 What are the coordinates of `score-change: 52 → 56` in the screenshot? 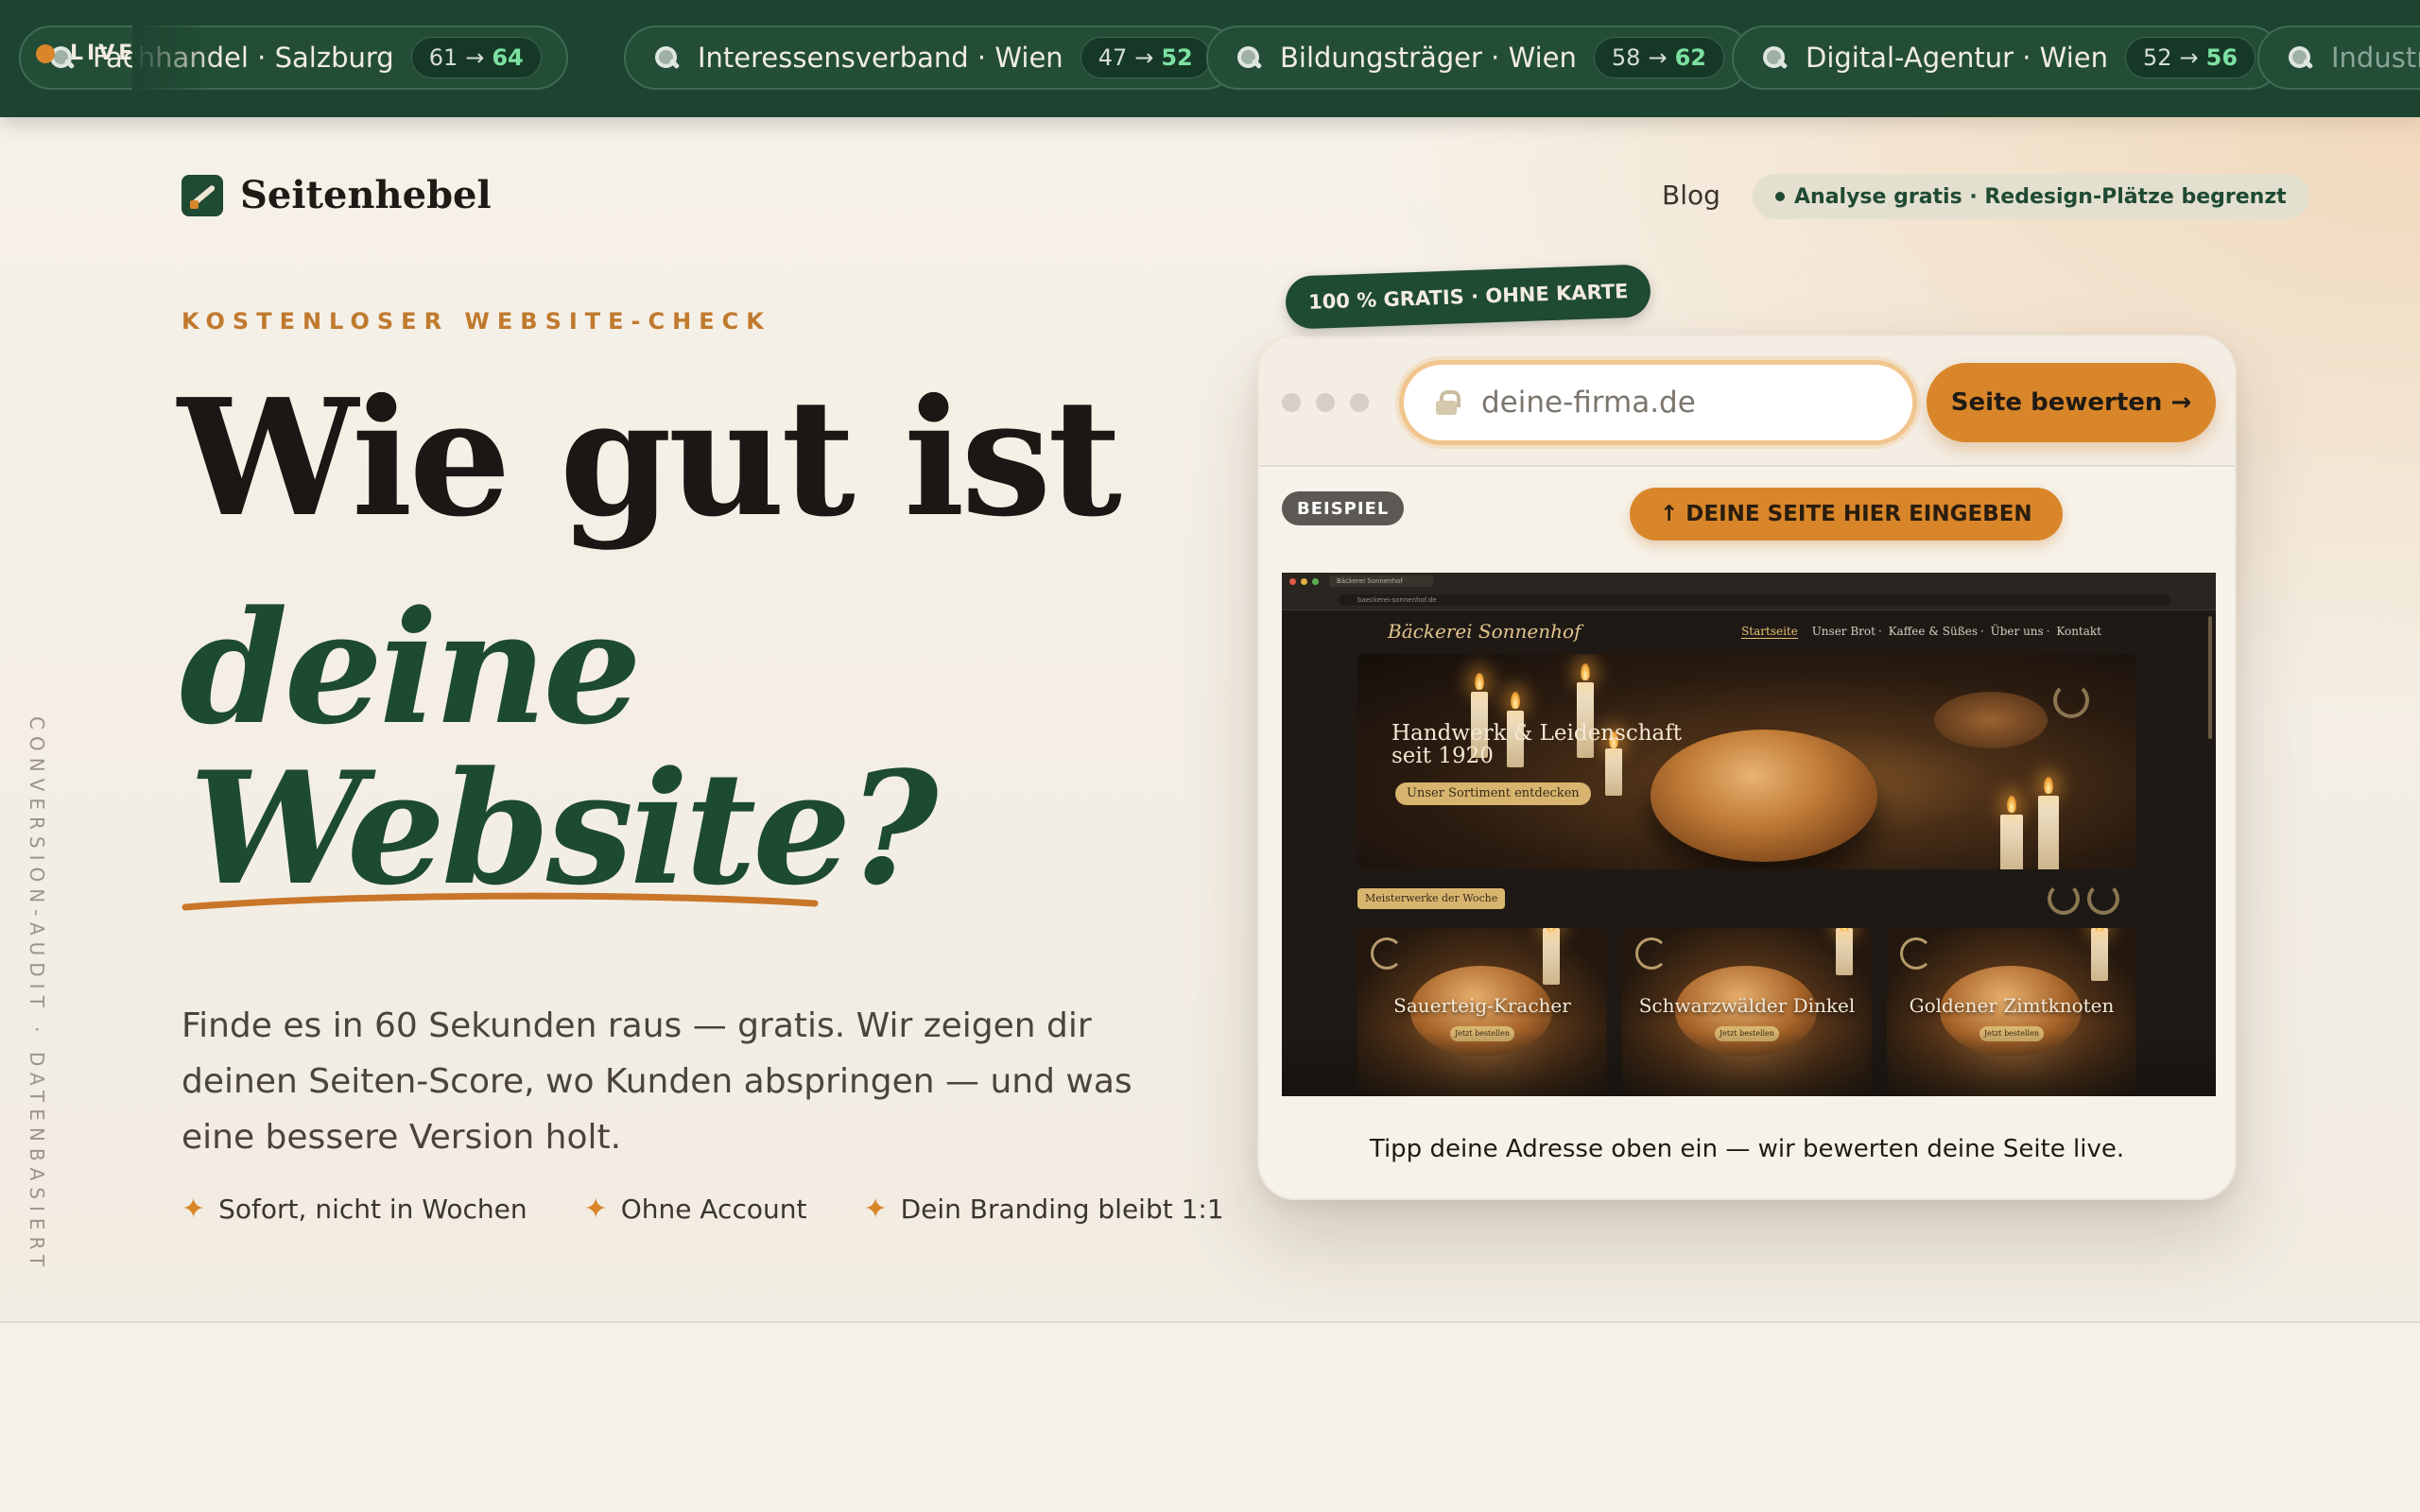 It's located at (2190, 57).